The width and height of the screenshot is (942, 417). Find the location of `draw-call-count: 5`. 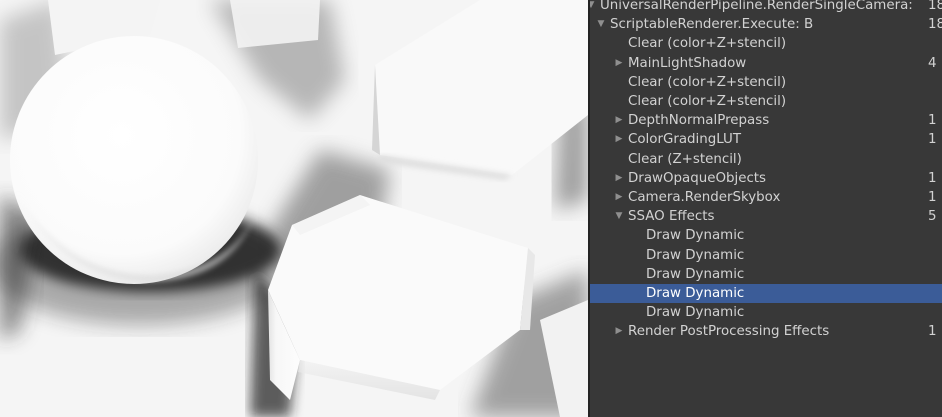

draw-call-count: 5 is located at coordinates (932, 217).